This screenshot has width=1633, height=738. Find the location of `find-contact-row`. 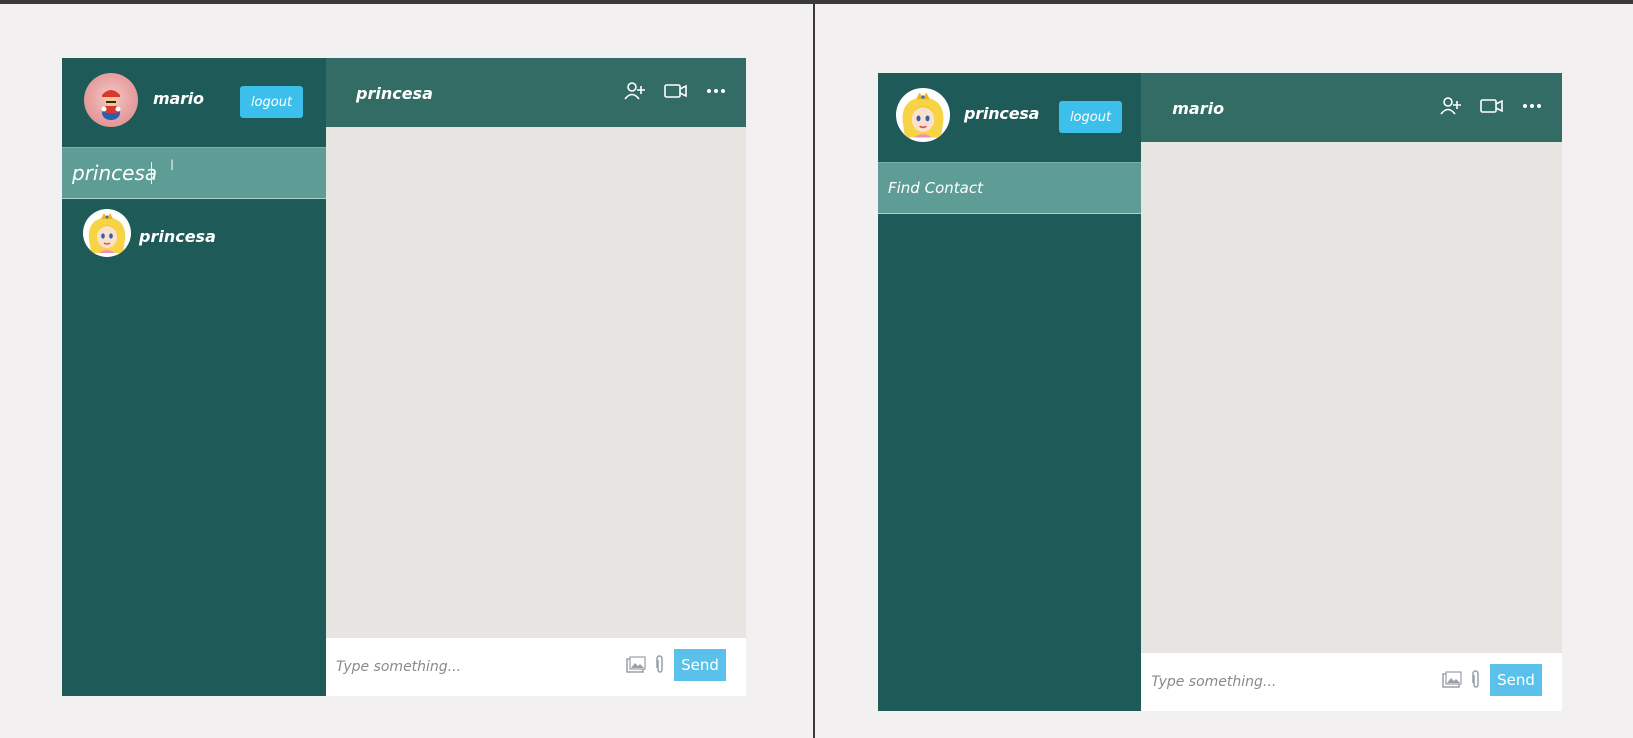

find-contact-row is located at coordinates (1010, 188).